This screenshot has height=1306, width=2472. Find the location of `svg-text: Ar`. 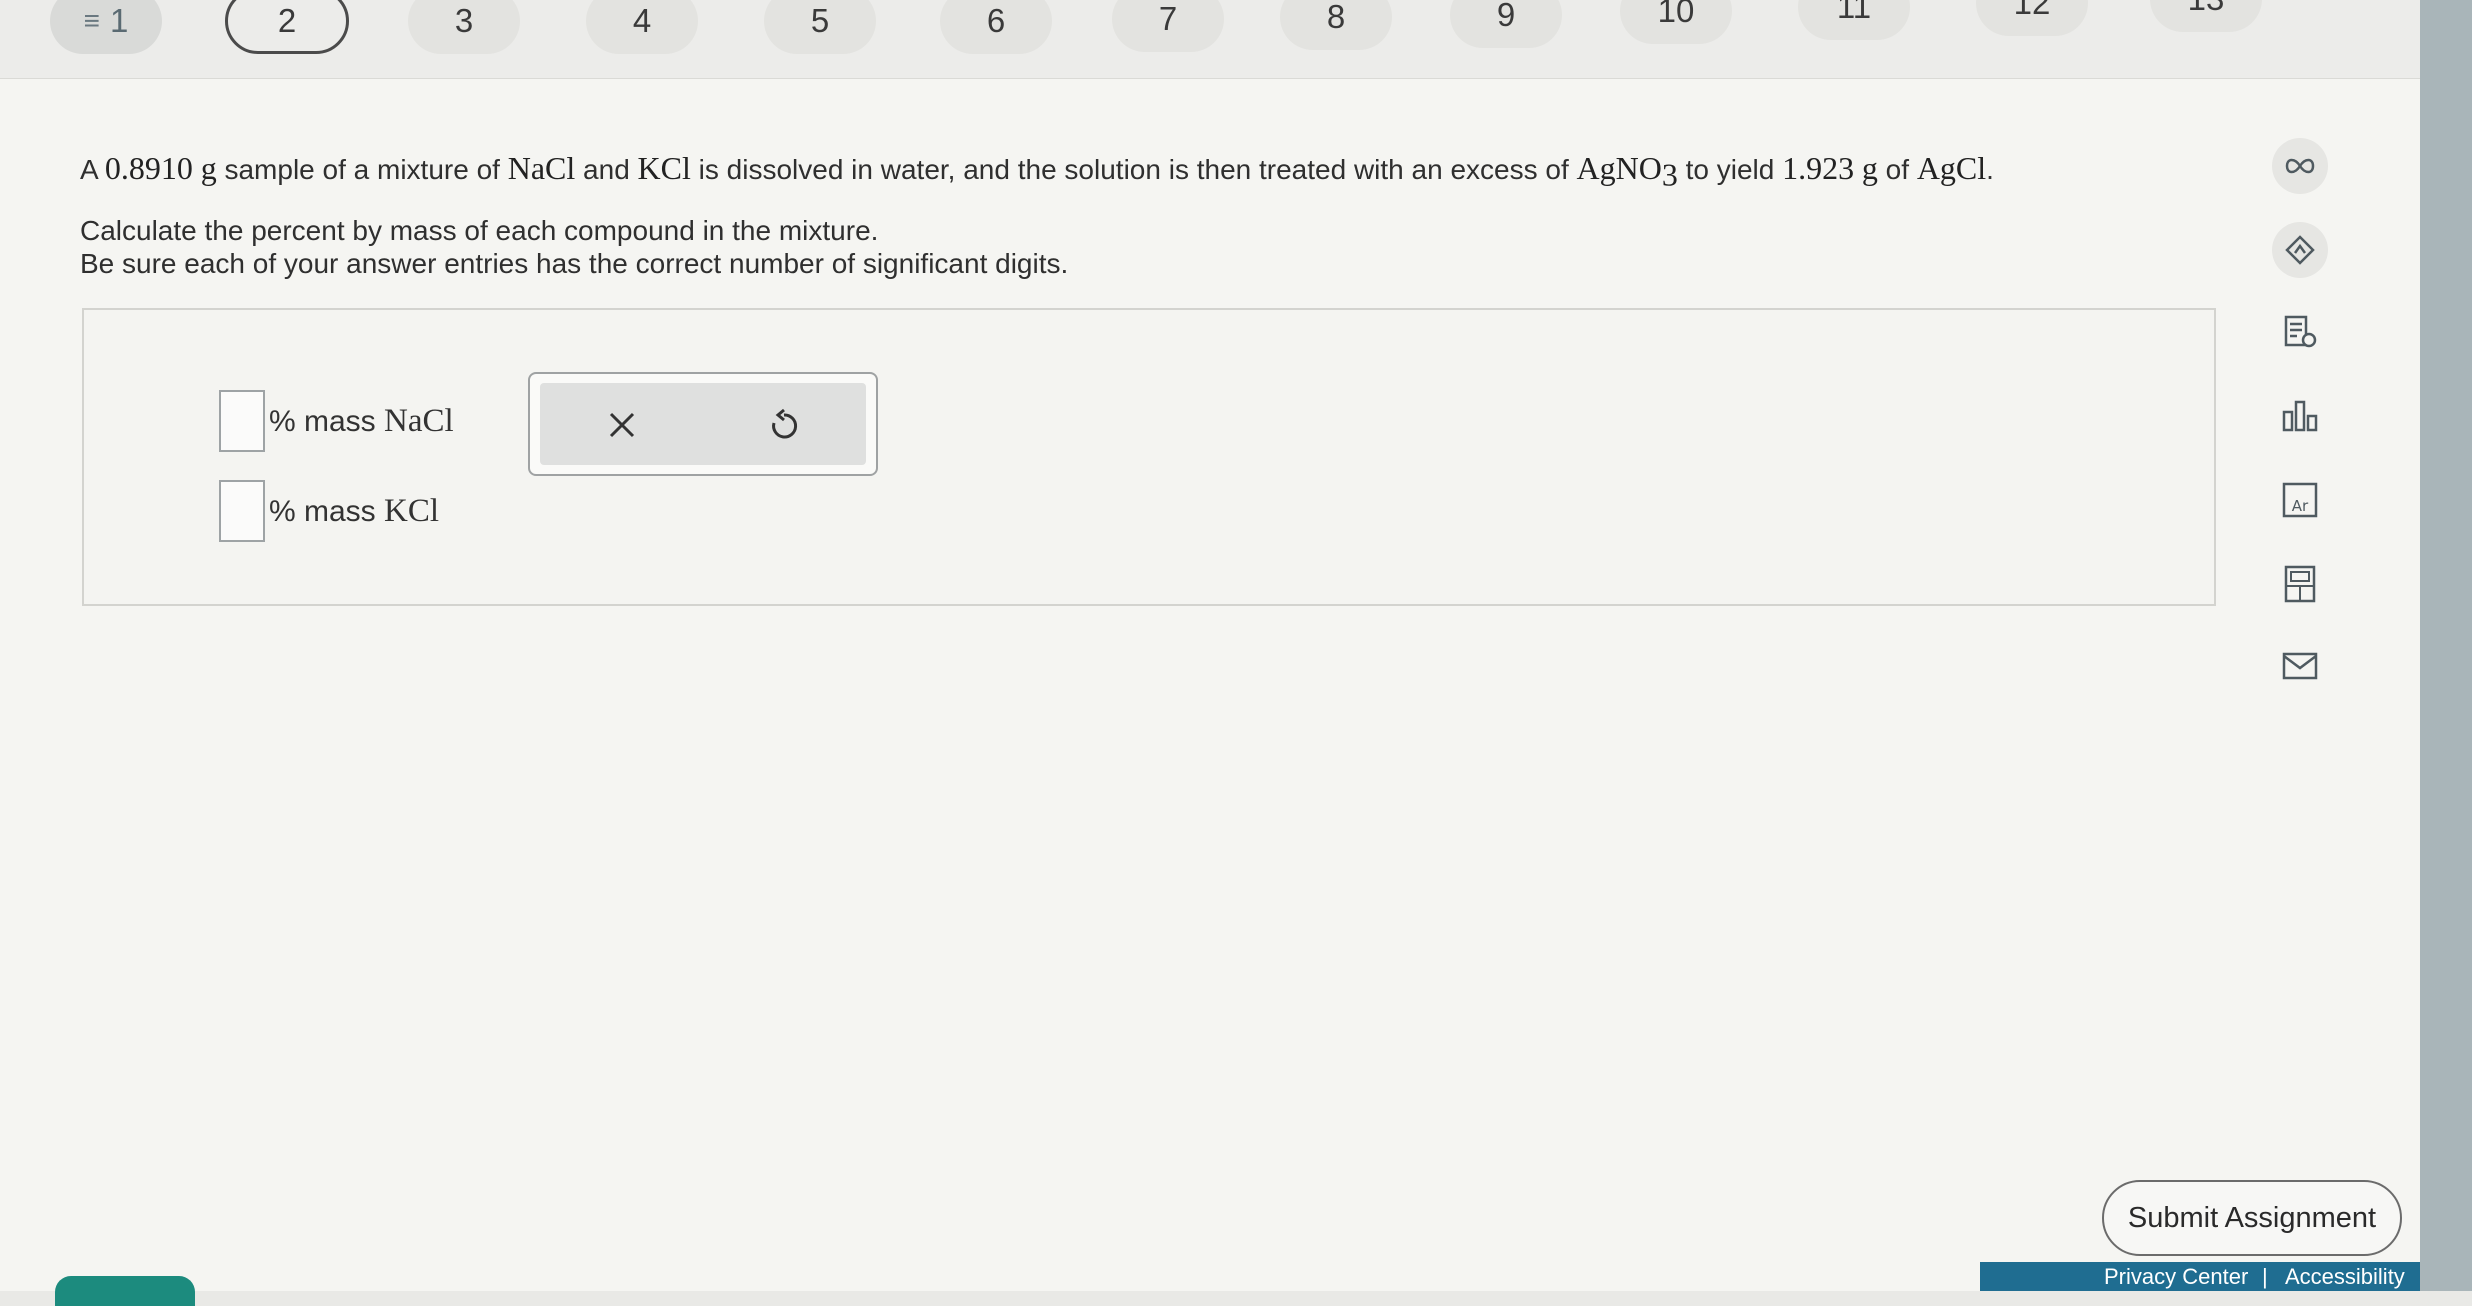

svg-text: Ar is located at coordinates (2300, 506).